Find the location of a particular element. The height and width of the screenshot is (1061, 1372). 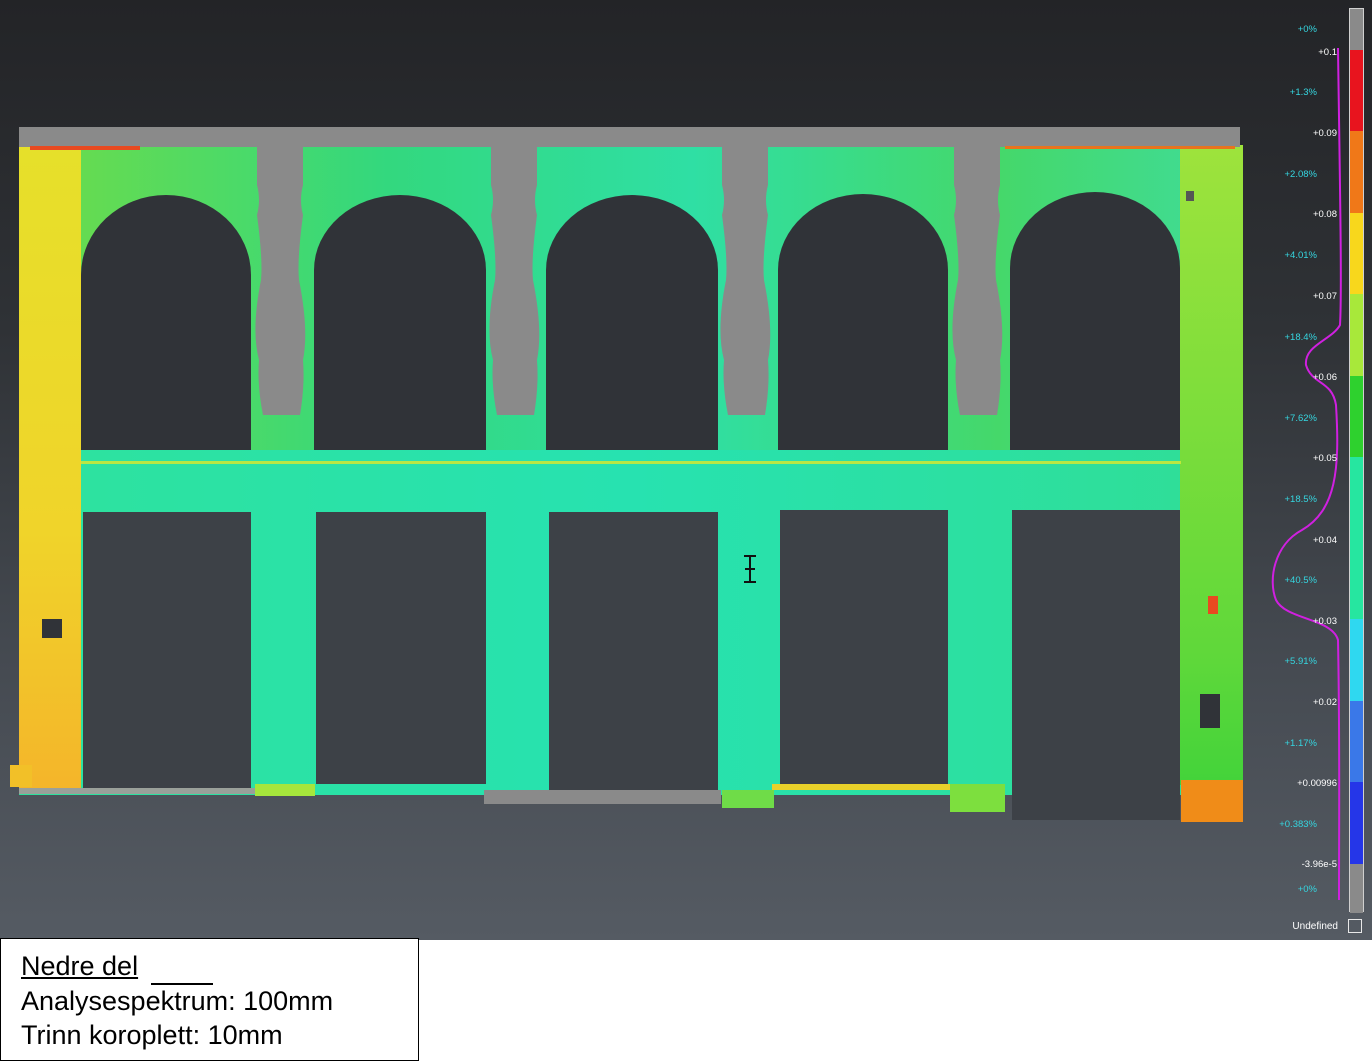

value-label-5: +0.05 is located at coordinates (1324, 458).